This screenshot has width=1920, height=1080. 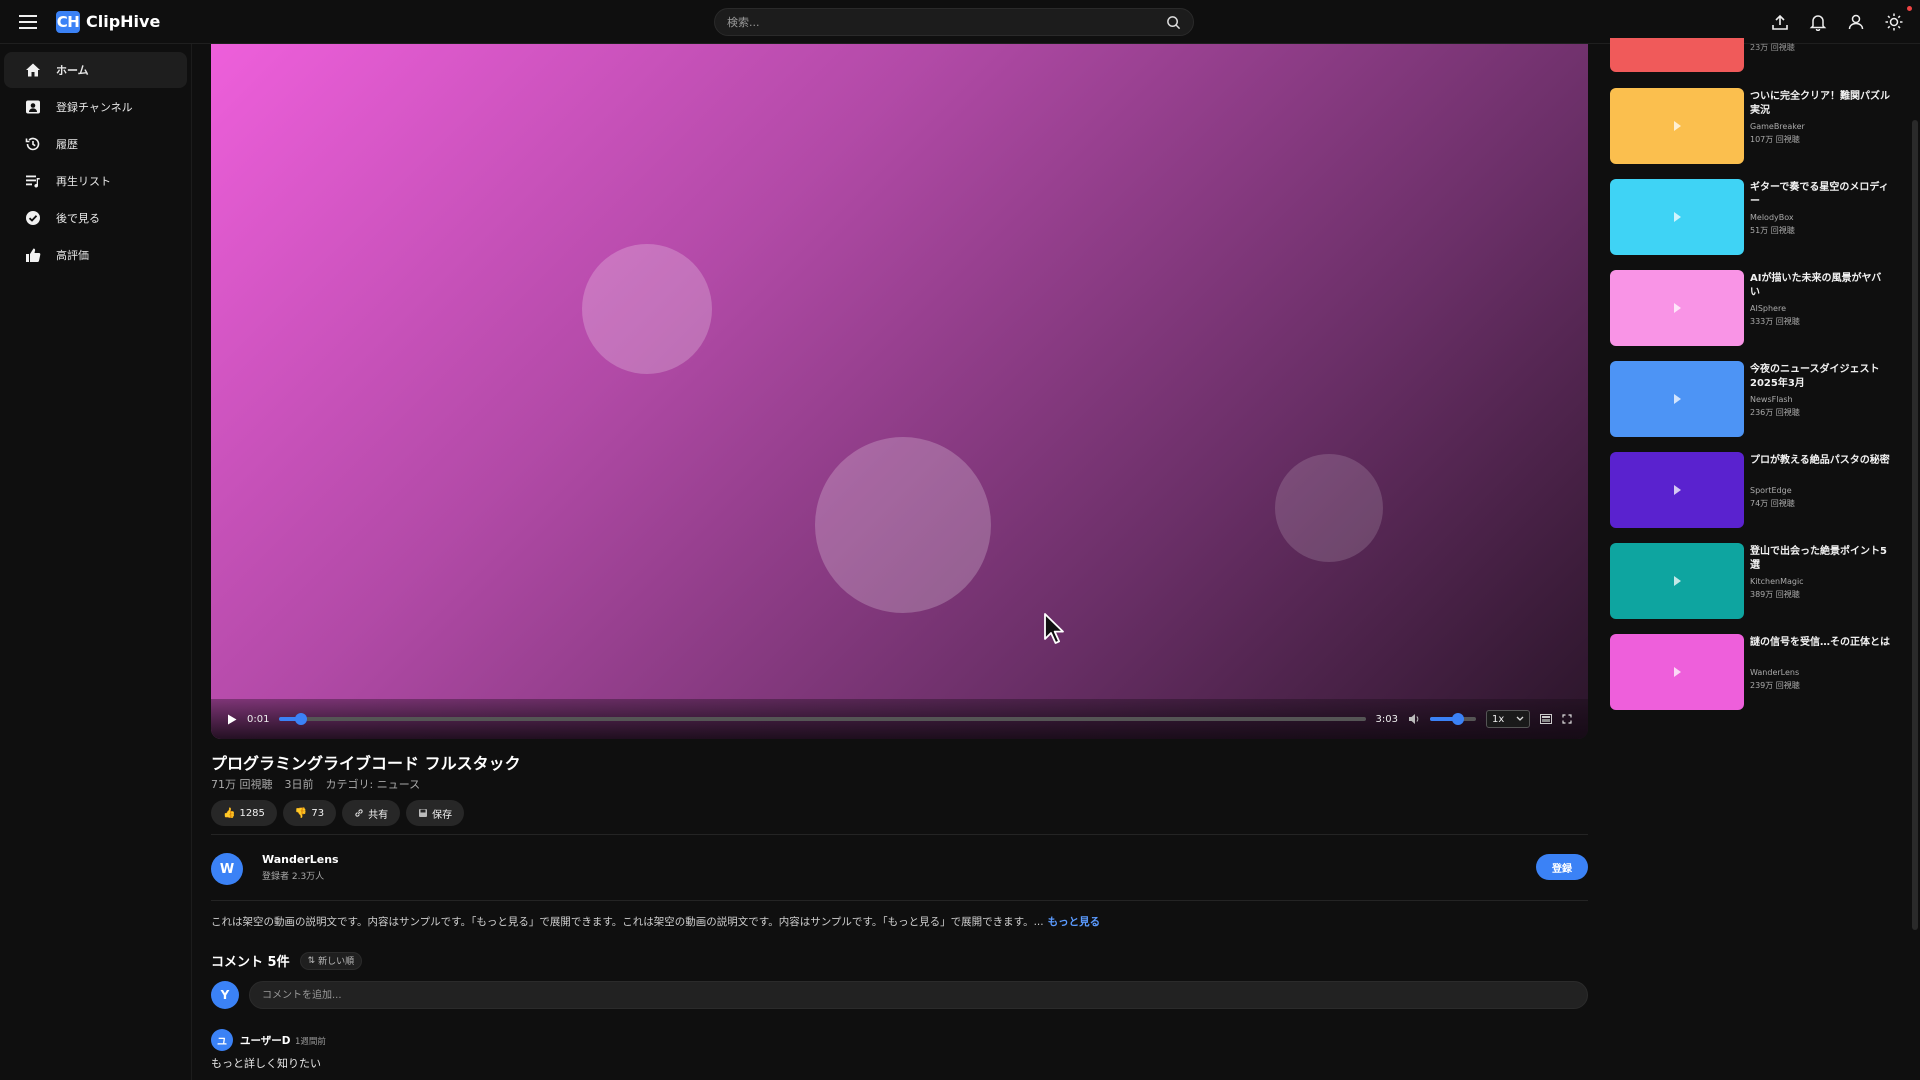 I want to click on subscribe-button: 登録, so click(x=1562, y=867).